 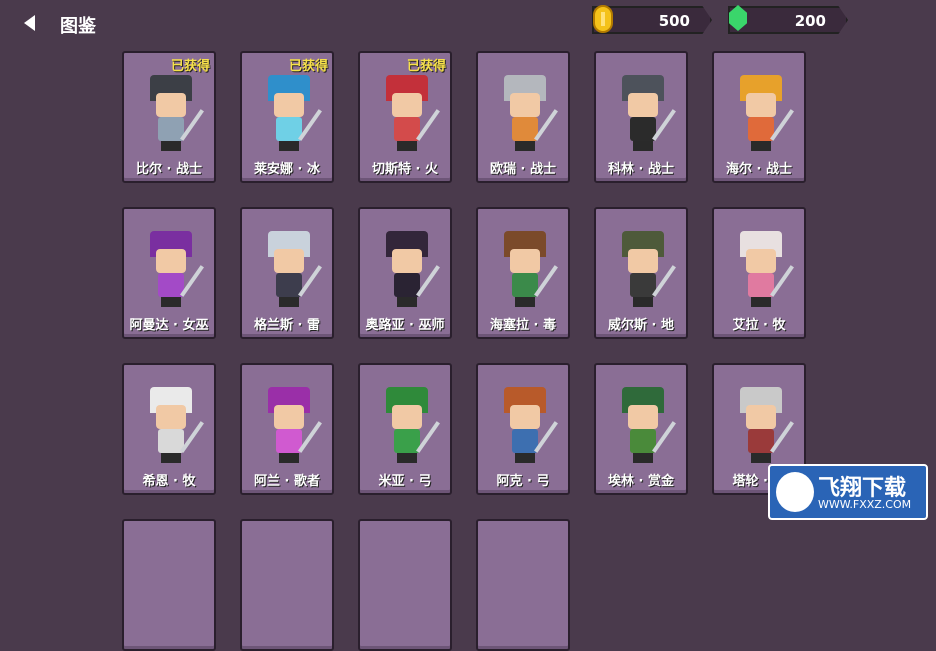 I want to click on hero-card: 已获得比尔 · 战士, so click(x=169, y=117).